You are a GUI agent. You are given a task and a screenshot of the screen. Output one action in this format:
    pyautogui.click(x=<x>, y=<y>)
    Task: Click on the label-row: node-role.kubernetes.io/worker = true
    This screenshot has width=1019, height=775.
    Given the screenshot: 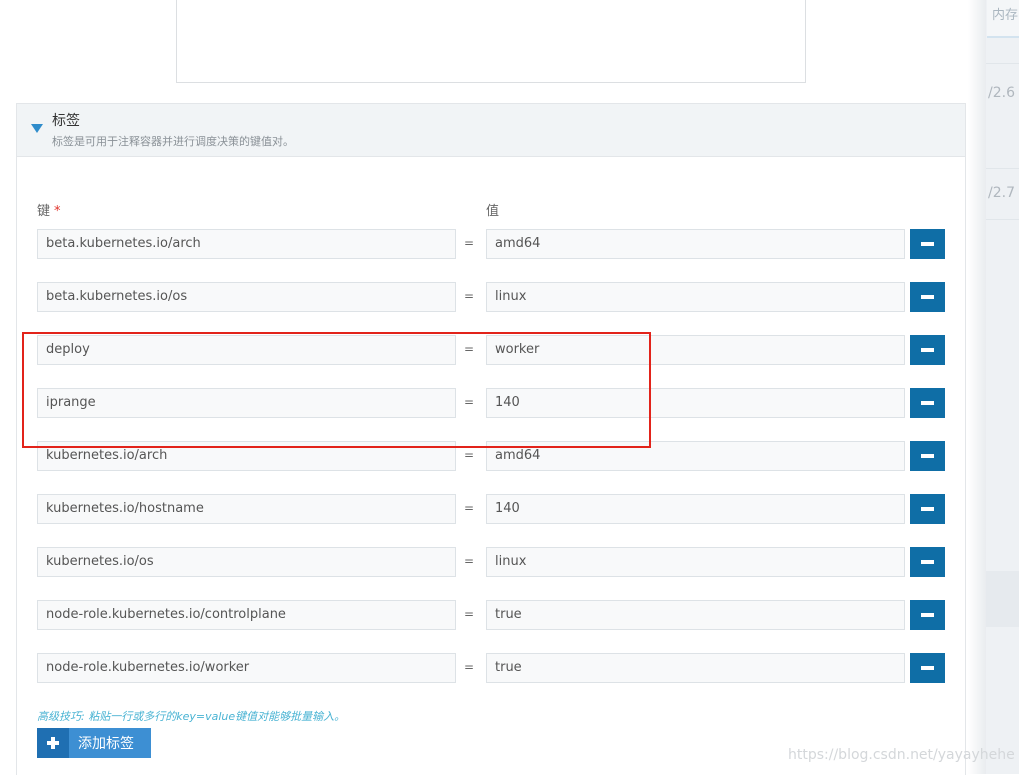 What is the action you would take?
    pyautogui.click(x=491, y=669)
    